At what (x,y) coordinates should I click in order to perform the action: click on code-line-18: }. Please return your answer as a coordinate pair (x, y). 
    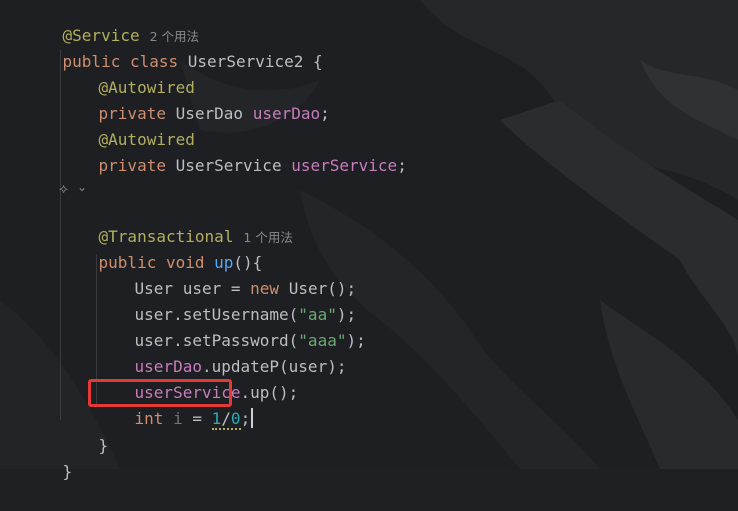
    Looking at the image, I should click on (48, 457).